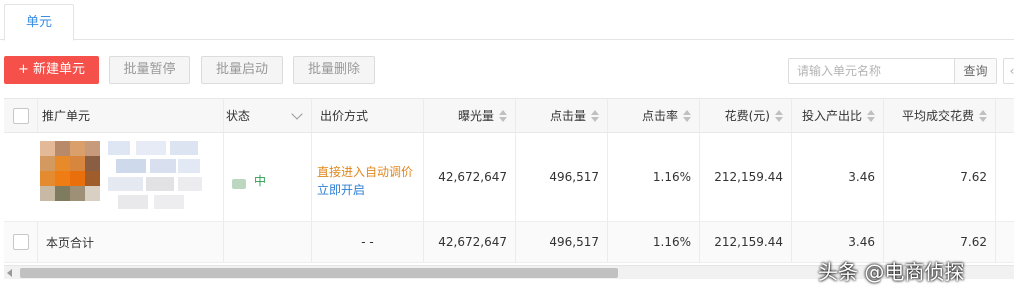 Image resolution: width=1014 pixels, height=295 pixels. I want to click on unit-thumbnail, so click(70, 171).